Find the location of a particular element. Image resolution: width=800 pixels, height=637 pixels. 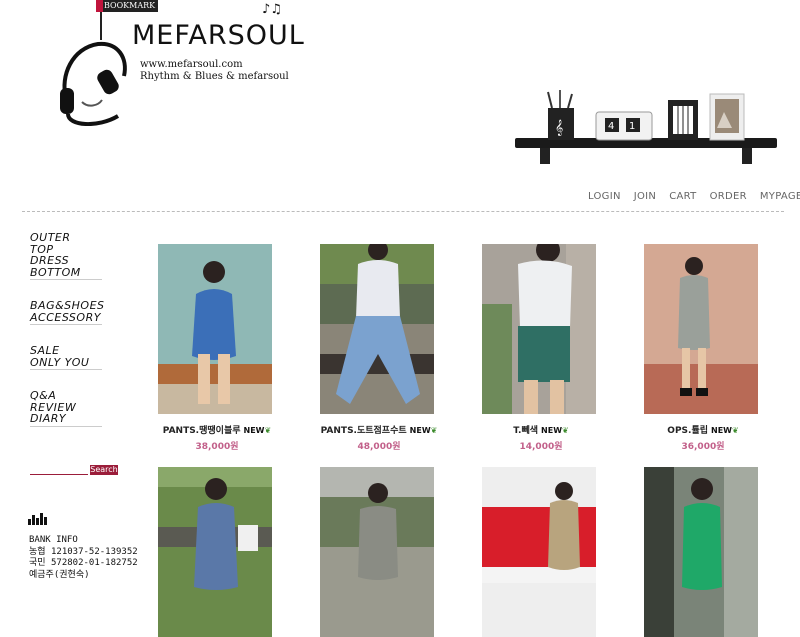

nav-cart: CART is located at coordinates (682, 196).